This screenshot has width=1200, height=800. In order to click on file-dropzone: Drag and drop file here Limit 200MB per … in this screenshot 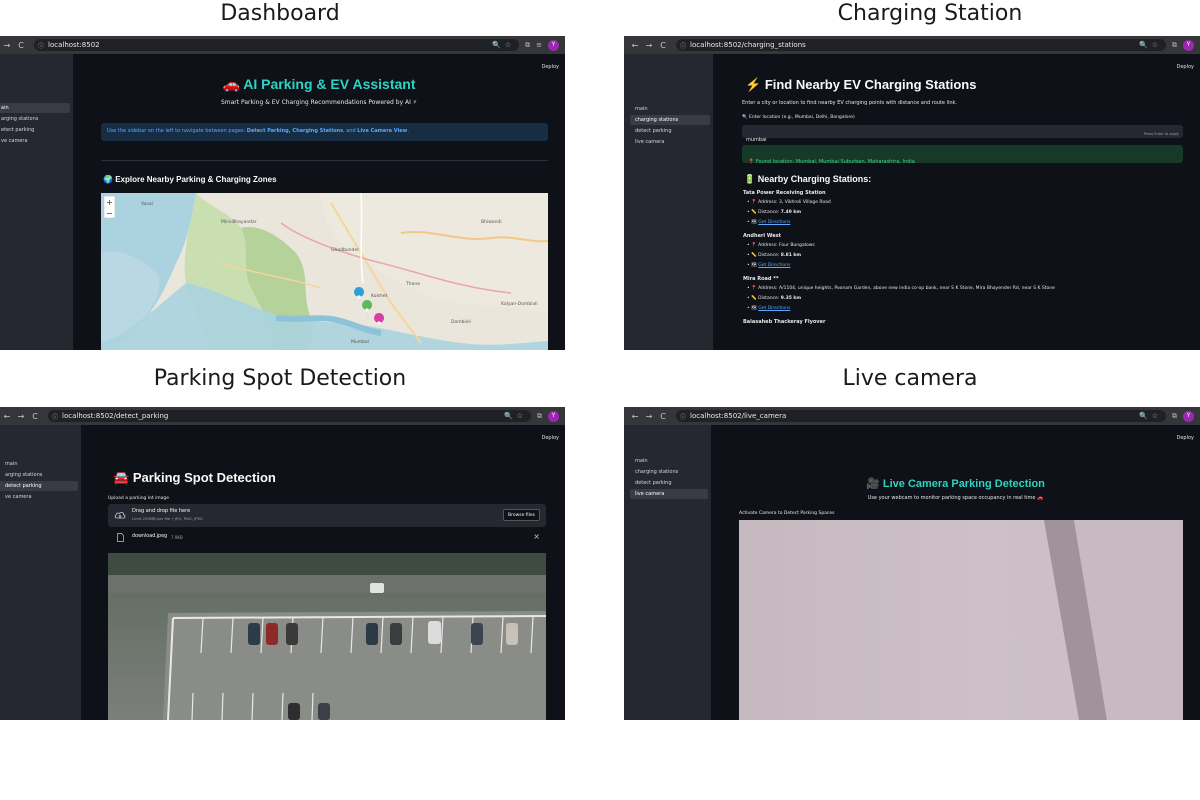, I will do `click(327, 515)`.